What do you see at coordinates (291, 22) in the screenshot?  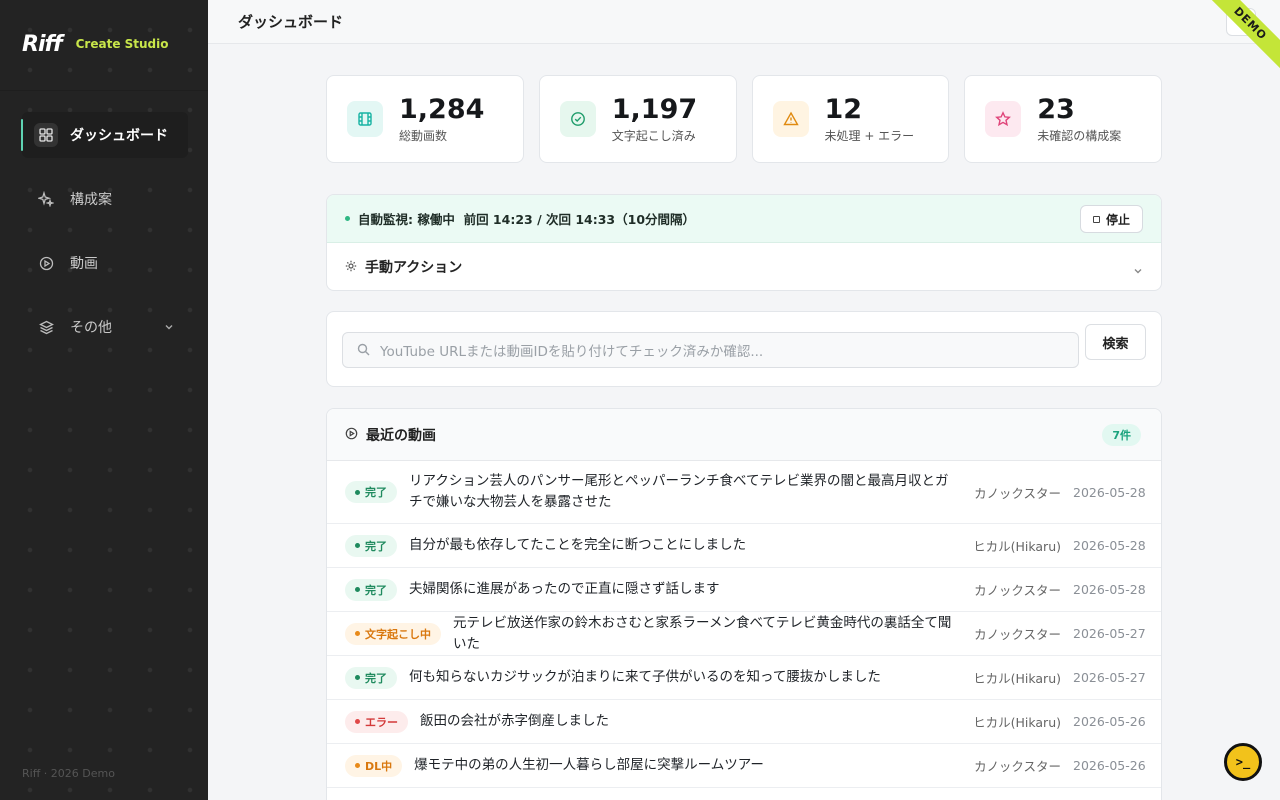 I see `page-title: ダッシュボード` at bounding box center [291, 22].